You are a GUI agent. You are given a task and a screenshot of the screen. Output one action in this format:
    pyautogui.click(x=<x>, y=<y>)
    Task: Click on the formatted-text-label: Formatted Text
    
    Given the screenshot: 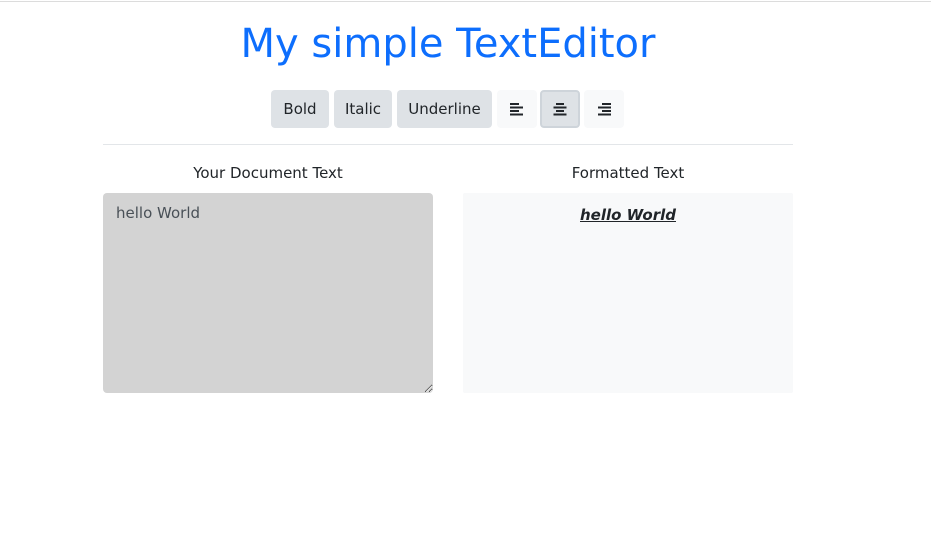 What is the action you would take?
    pyautogui.click(x=628, y=173)
    